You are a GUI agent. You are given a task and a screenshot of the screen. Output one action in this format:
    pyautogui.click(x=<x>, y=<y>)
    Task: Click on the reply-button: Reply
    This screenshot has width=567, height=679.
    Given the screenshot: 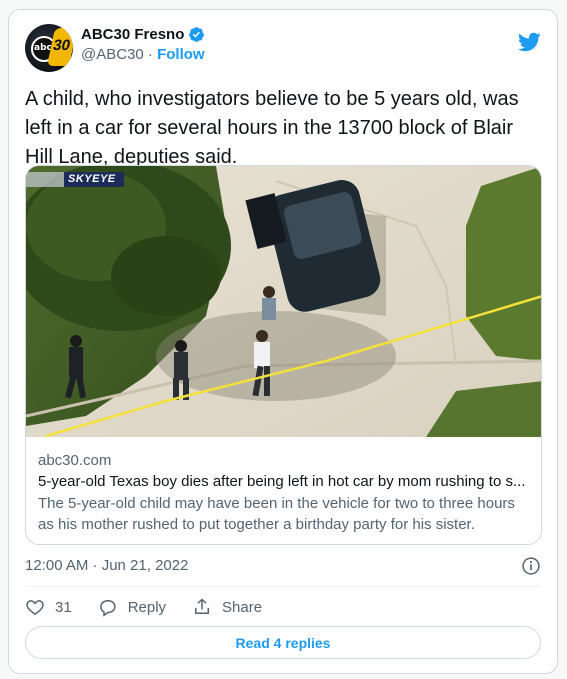 What is the action you would take?
    pyautogui.click(x=132, y=607)
    